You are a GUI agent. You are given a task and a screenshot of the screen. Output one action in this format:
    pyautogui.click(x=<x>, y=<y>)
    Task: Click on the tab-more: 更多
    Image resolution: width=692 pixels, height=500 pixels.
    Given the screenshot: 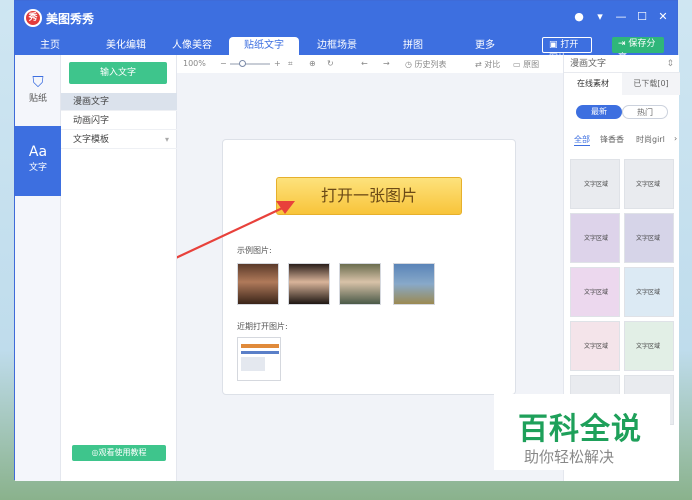 What is the action you would take?
    pyautogui.click(x=485, y=46)
    